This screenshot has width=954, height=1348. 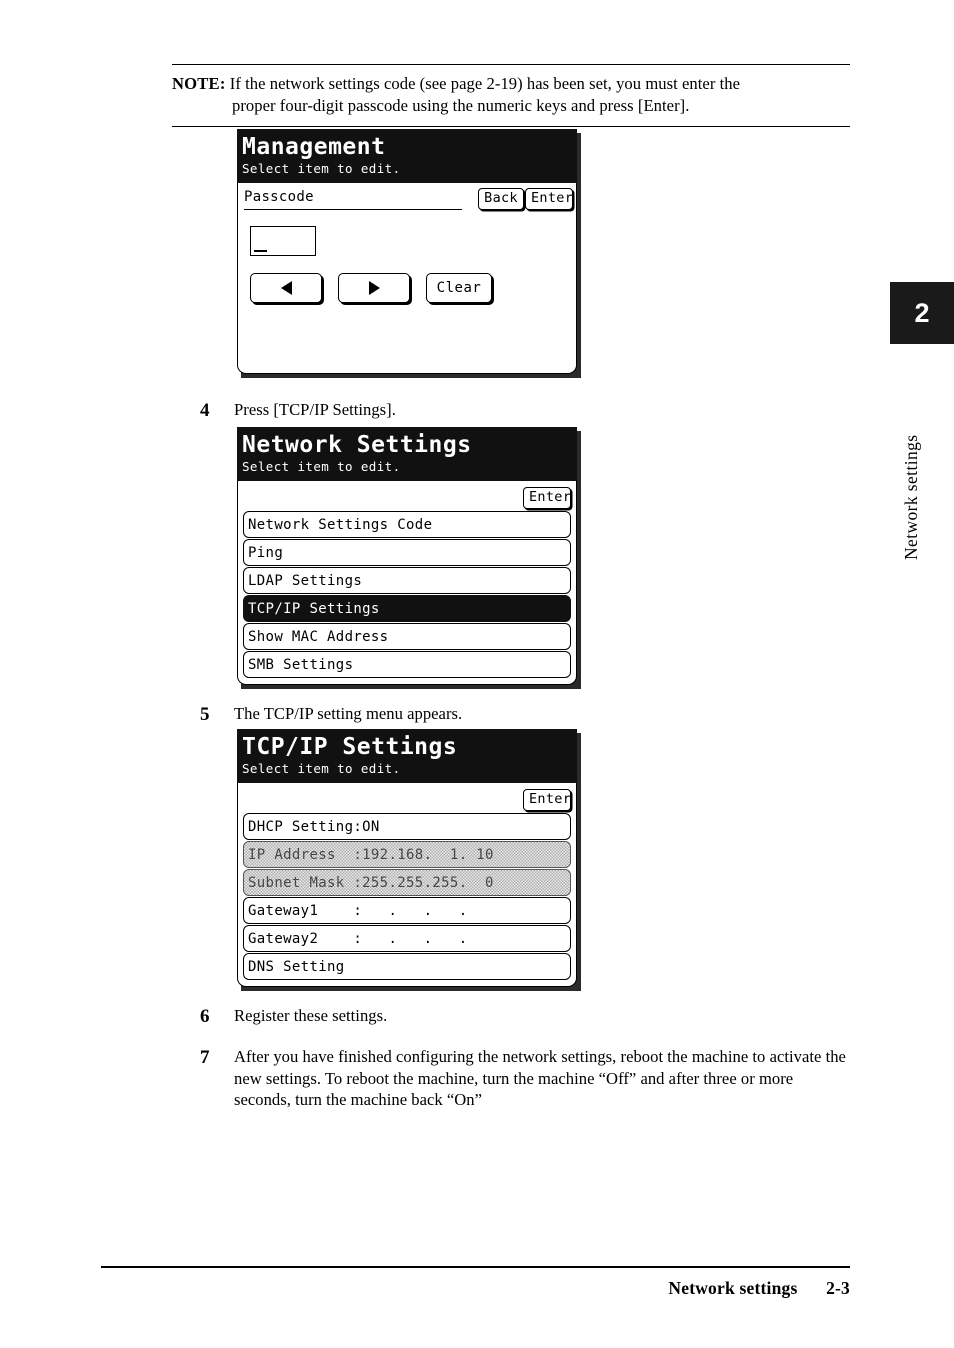 What do you see at coordinates (321, 768) in the screenshot?
I see `tcpip-settings-subtitle: Select item to edit.` at bounding box center [321, 768].